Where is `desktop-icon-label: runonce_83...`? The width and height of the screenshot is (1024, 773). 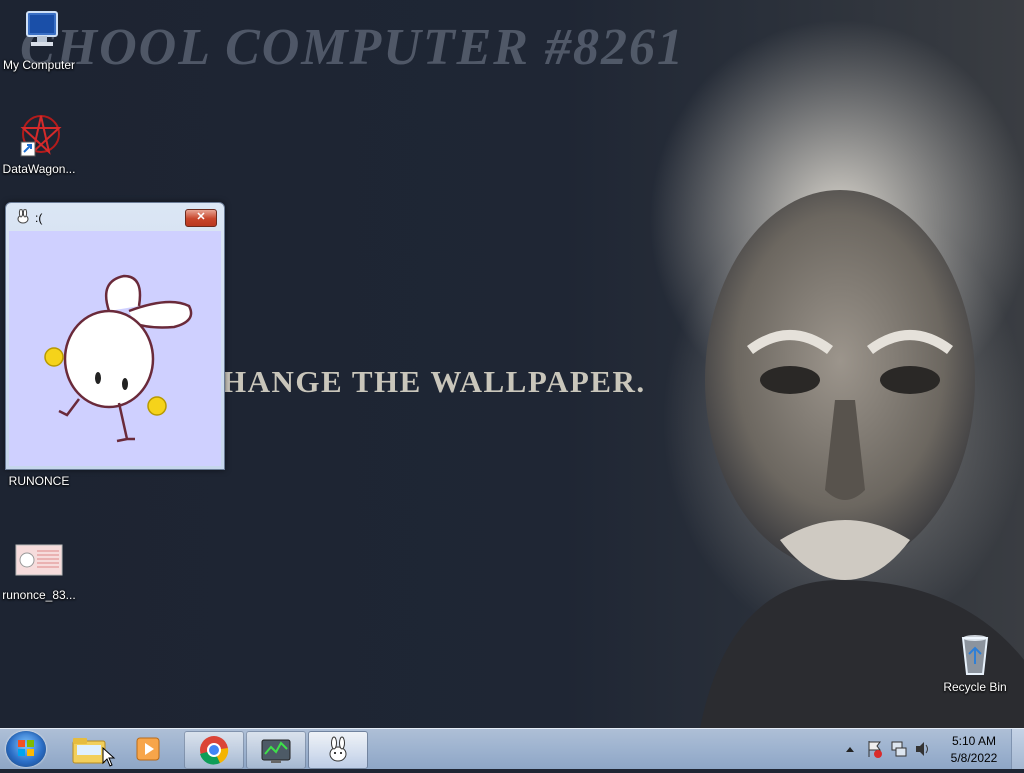
desktop-icon-label: runonce_83... is located at coordinates (39, 595).